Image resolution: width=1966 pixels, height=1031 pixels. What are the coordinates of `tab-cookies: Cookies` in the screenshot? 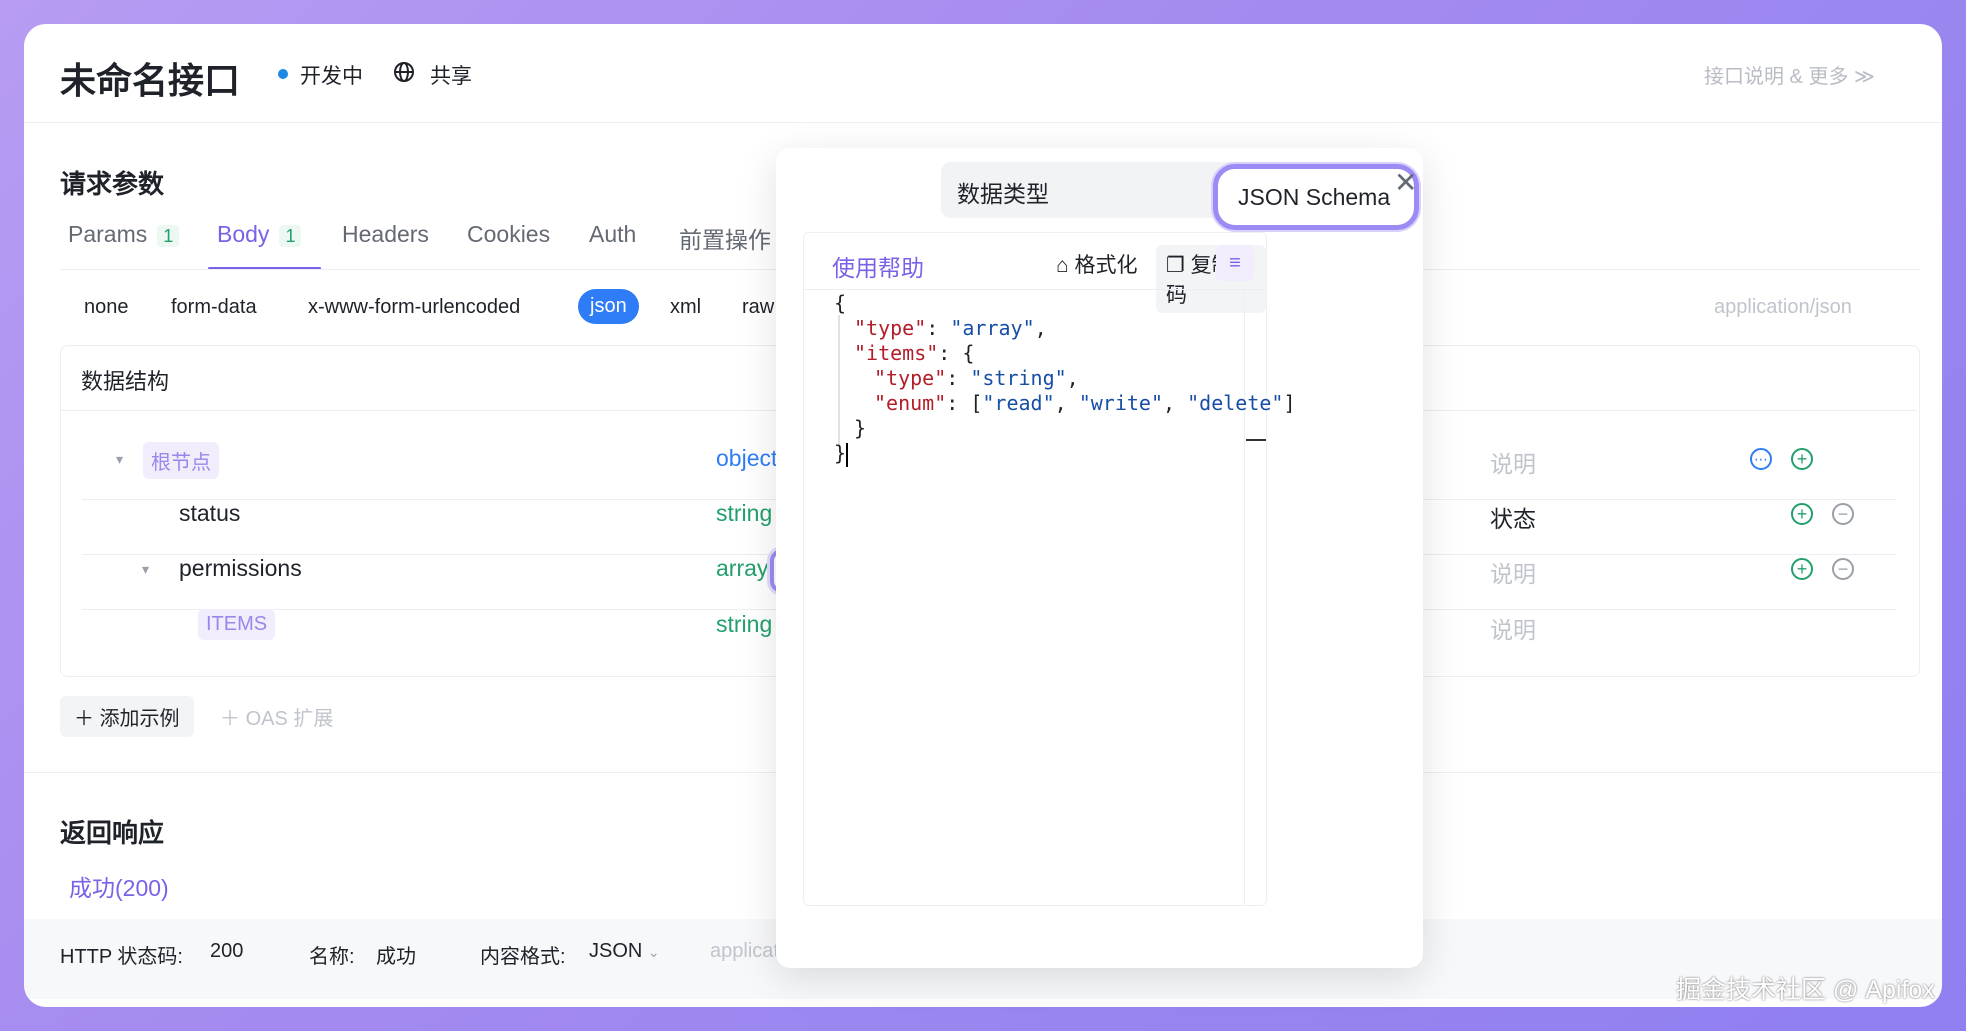 It's located at (508, 234).